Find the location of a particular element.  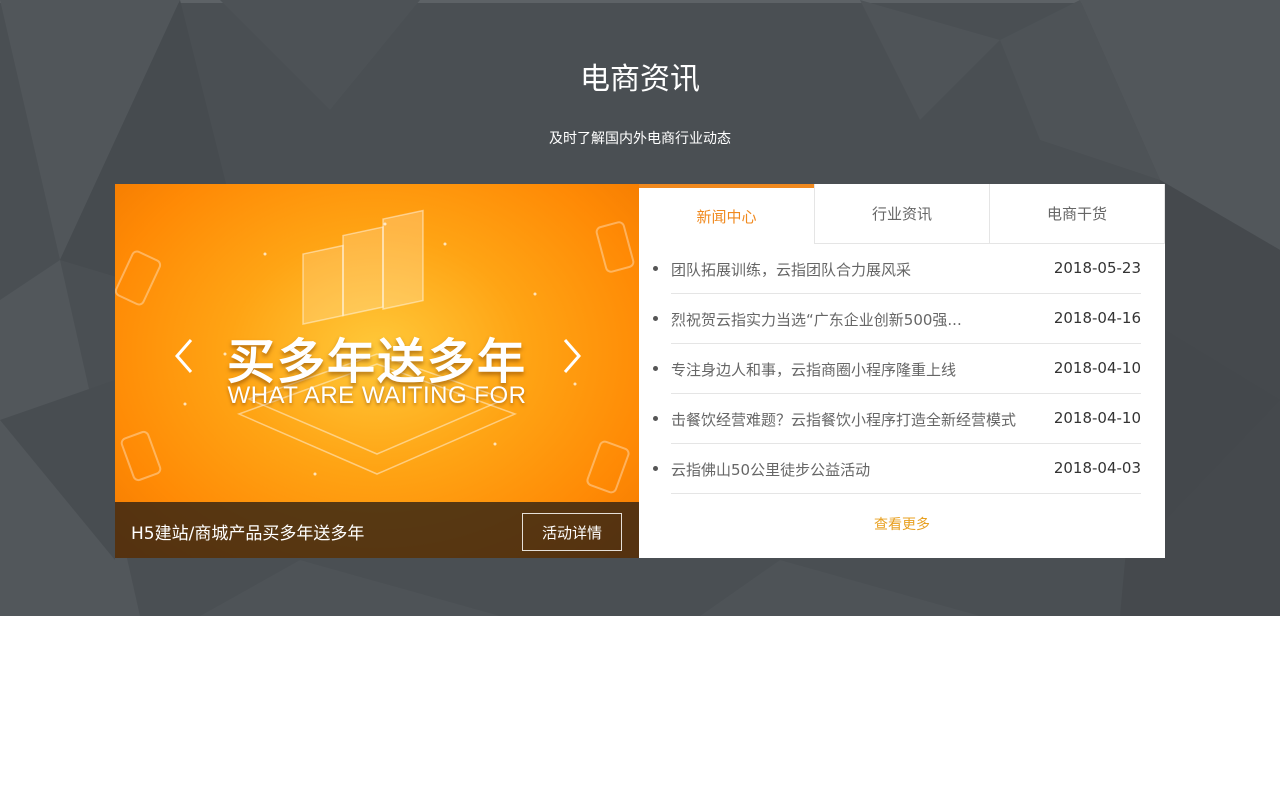

news-date: 2018-05-23 is located at coordinates (1097, 268).